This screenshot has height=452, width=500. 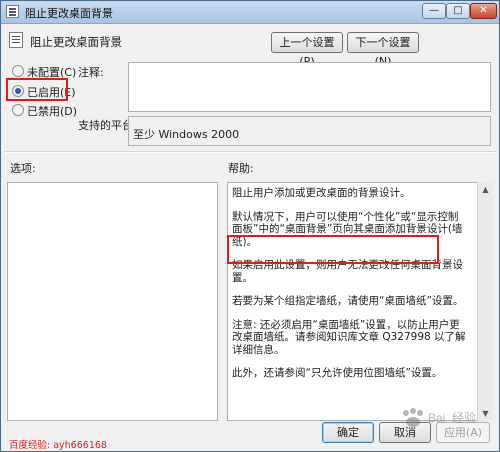 What do you see at coordinates (485, 301) in the screenshot?
I see `help-scrollbar: ▲ ▼` at bounding box center [485, 301].